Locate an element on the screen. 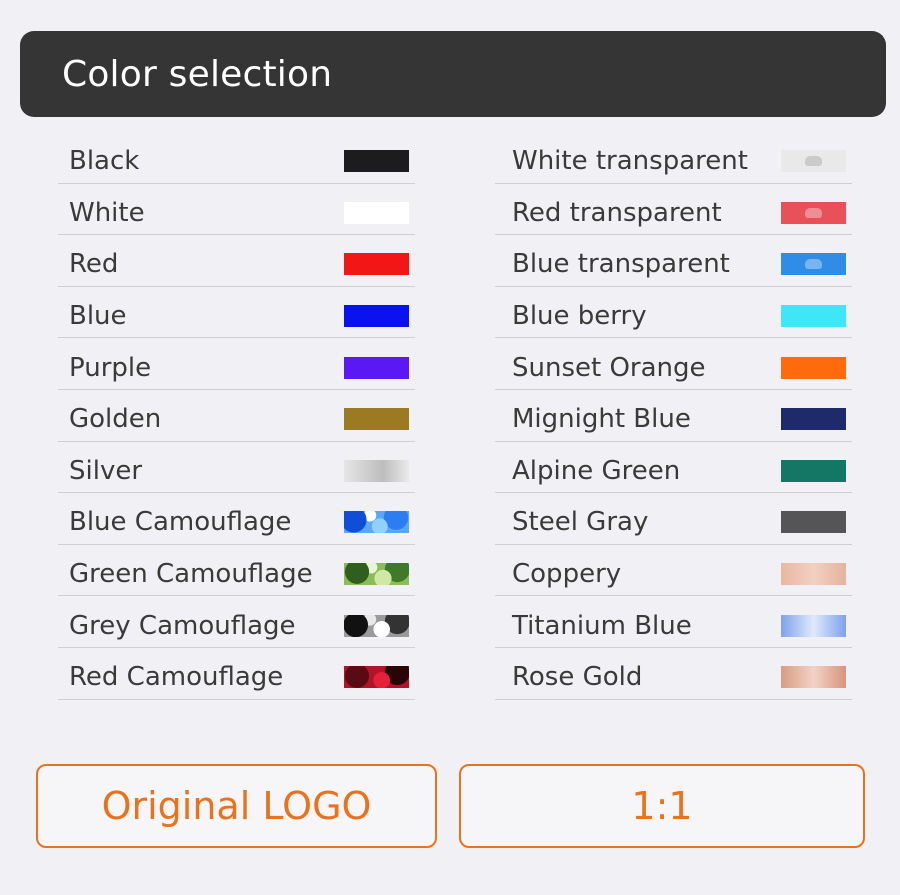 Image resolution: width=900 pixels, height=895 pixels. color-option-row: Grey Camouflage is located at coordinates (236, 622).